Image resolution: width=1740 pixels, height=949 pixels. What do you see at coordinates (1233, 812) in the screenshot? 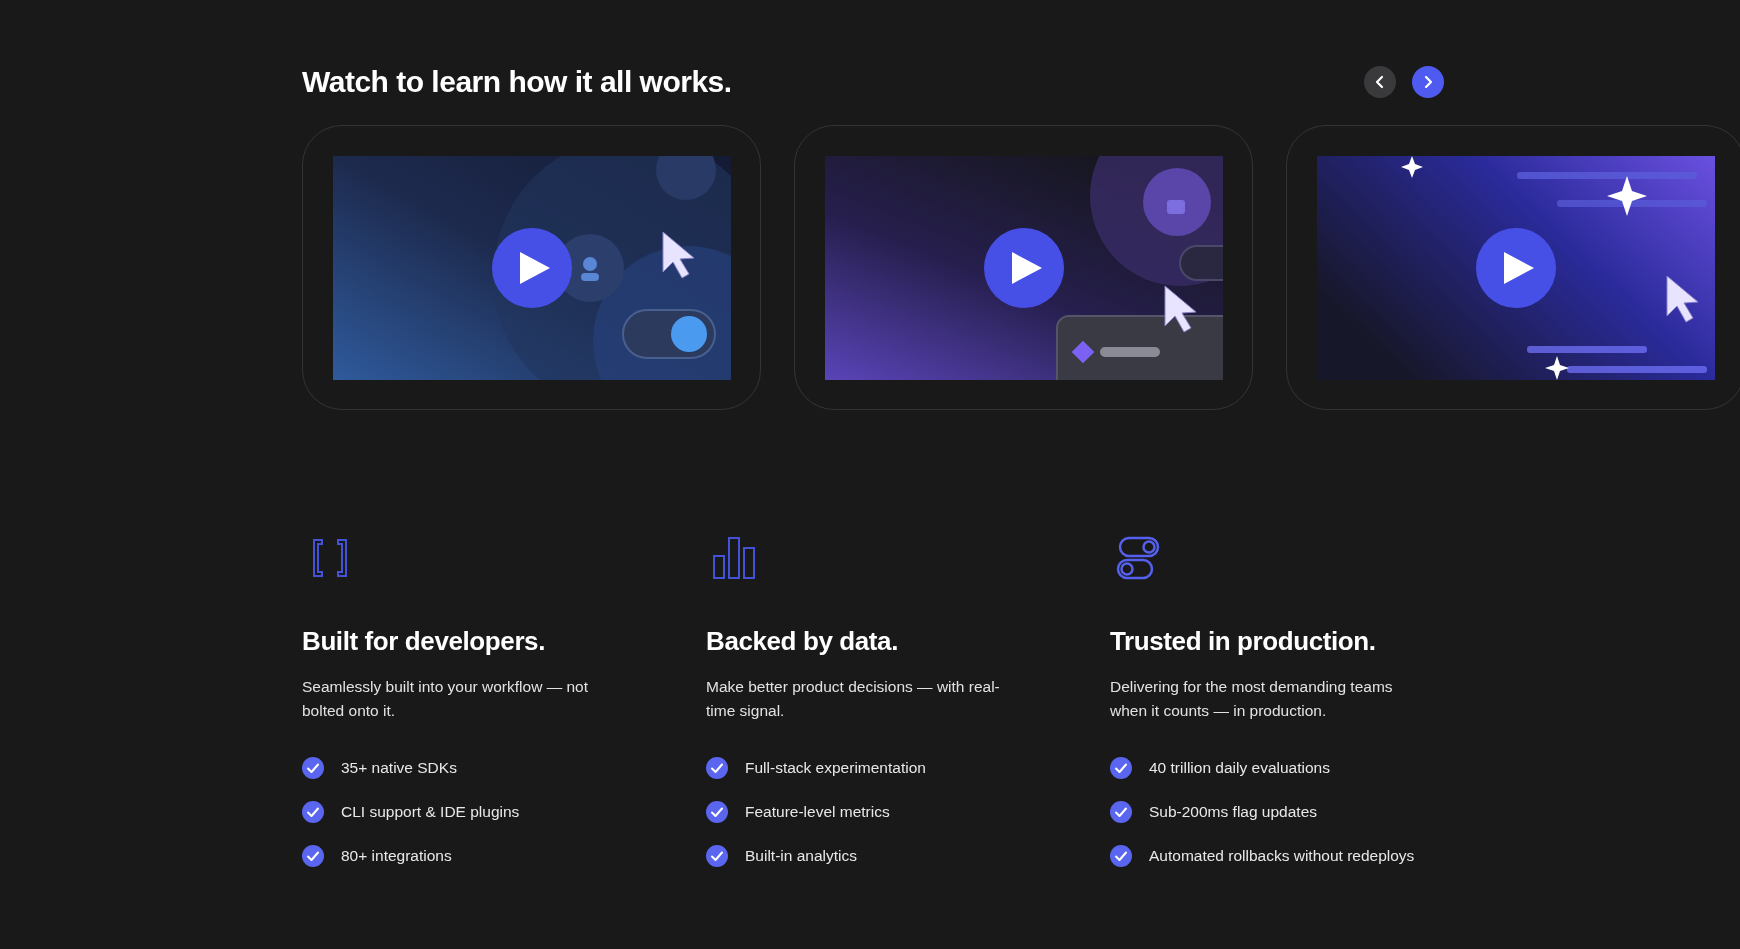
I see `feature-item: Sub-200ms flag updates` at bounding box center [1233, 812].